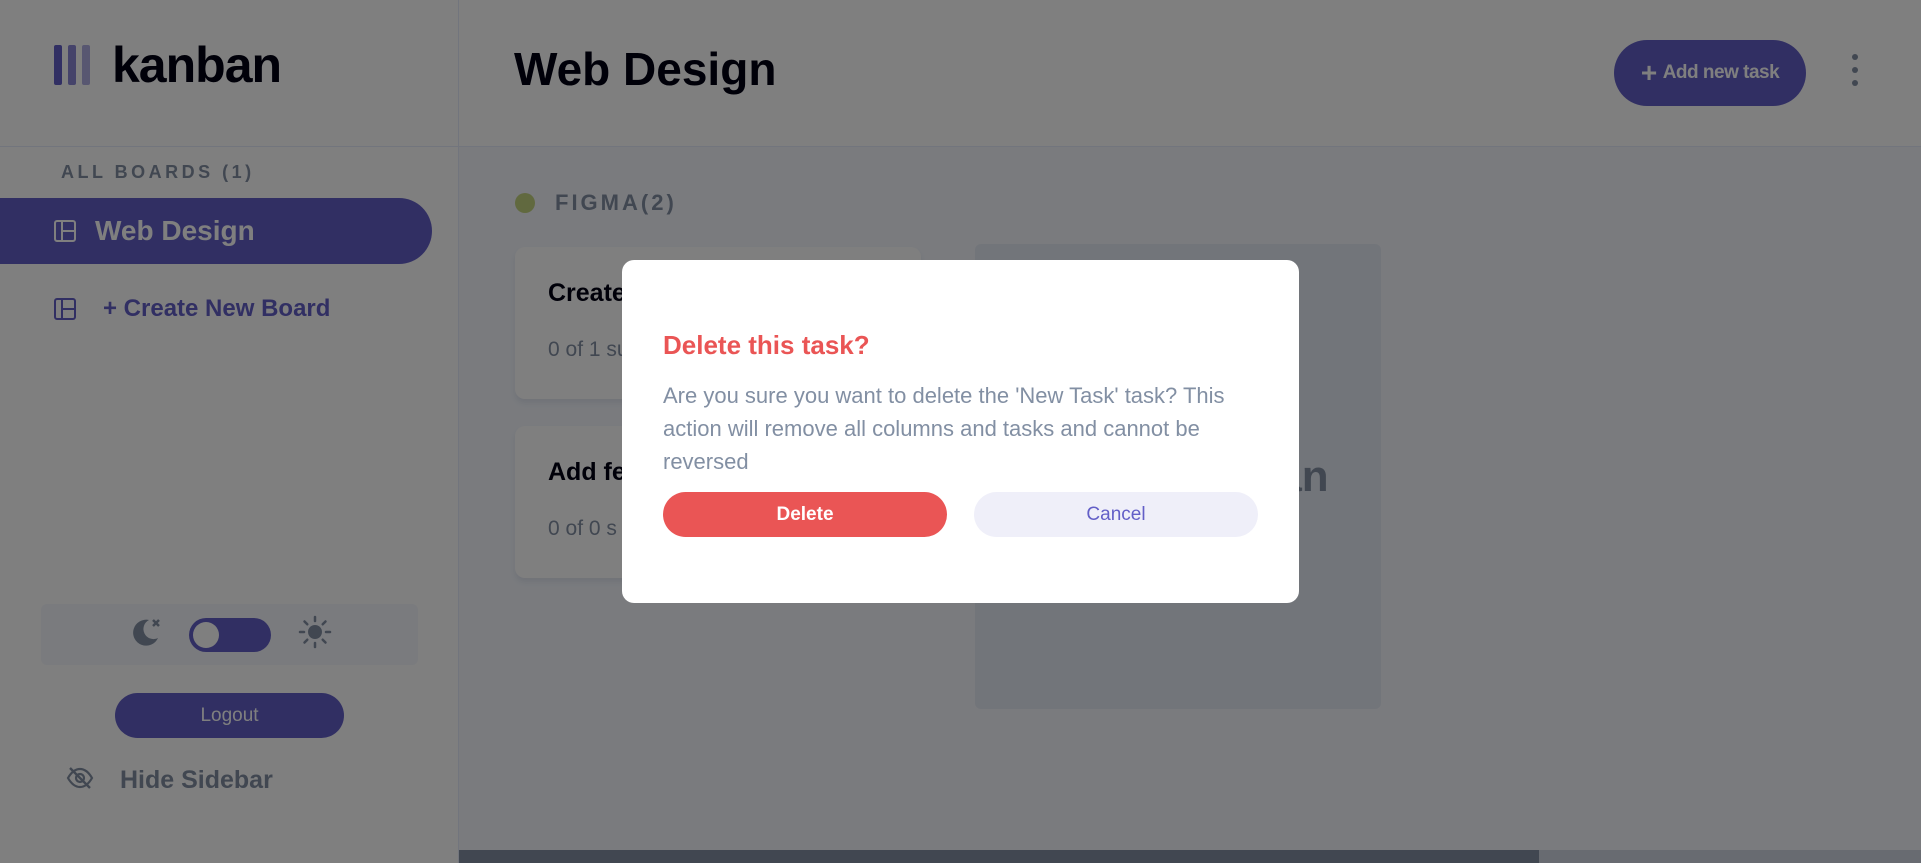  I want to click on dialog-actions: Delete Cancel, so click(960, 514).